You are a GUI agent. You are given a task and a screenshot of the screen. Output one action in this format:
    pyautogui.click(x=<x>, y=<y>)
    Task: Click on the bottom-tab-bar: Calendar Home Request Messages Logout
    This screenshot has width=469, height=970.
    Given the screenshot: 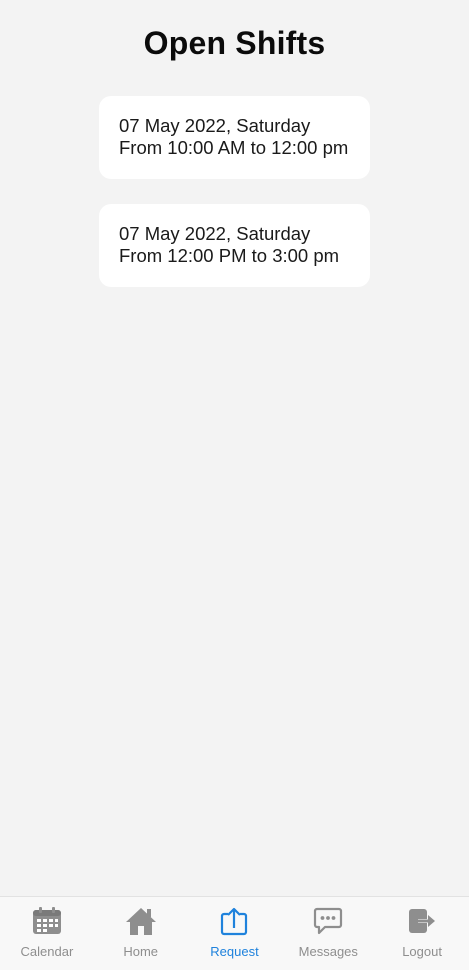 What is the action you would take?
    pyautogui.click(x=234, y=933)
    